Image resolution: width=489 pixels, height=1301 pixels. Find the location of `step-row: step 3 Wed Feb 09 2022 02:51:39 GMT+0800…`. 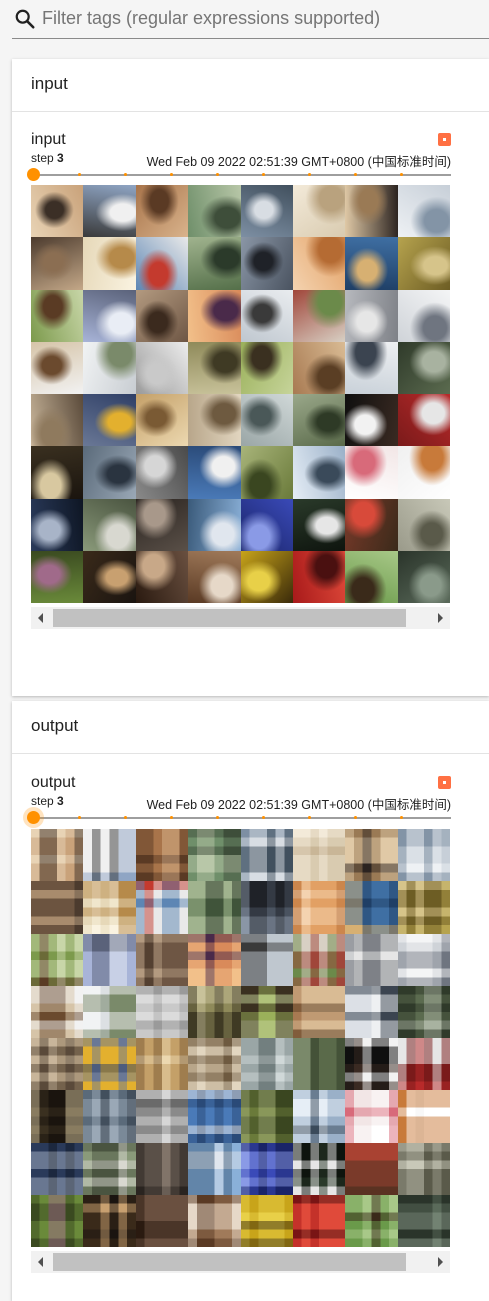

step-row: step 3 Wed Feb 09 2022 02:51:39 GMT+0800… is located at coordinates (241, 803).